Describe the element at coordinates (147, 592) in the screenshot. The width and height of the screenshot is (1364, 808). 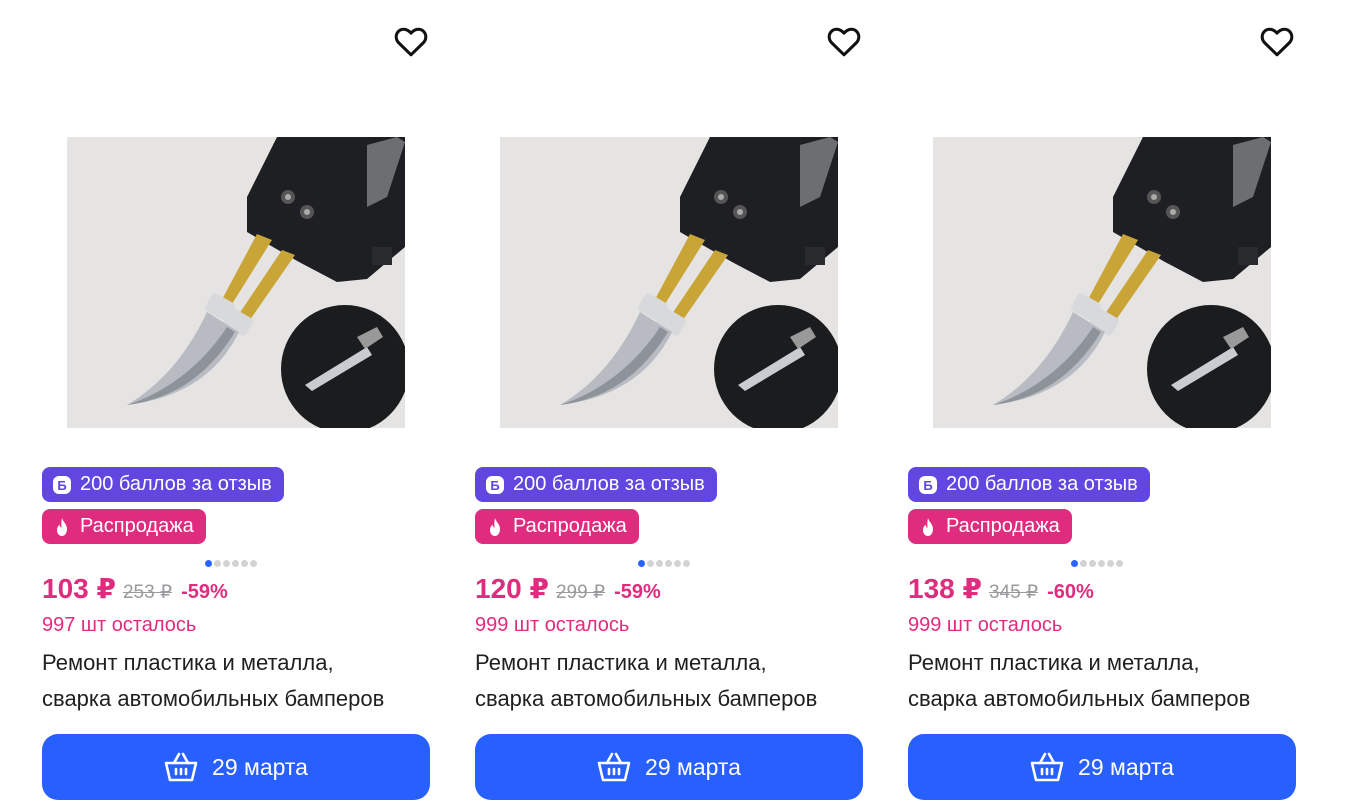
I see `old-price: 253 ₽` at that location.